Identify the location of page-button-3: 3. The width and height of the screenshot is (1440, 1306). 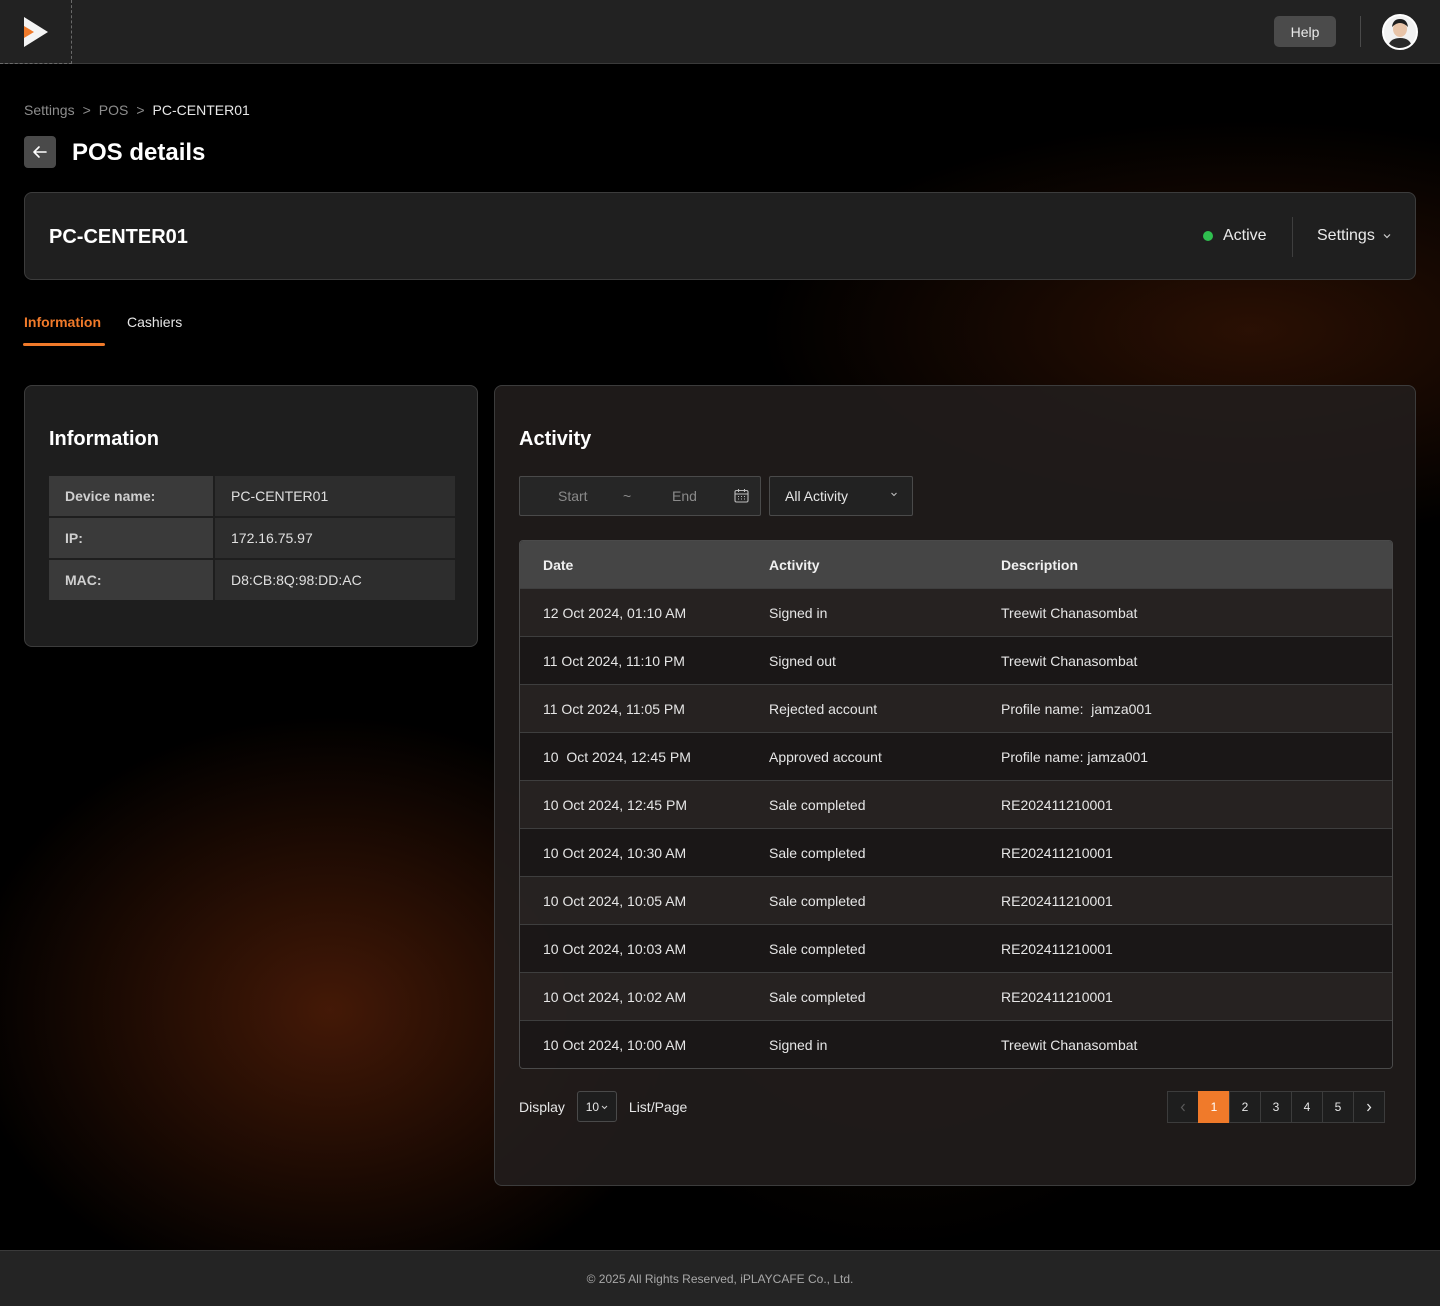
(1276, 1107).